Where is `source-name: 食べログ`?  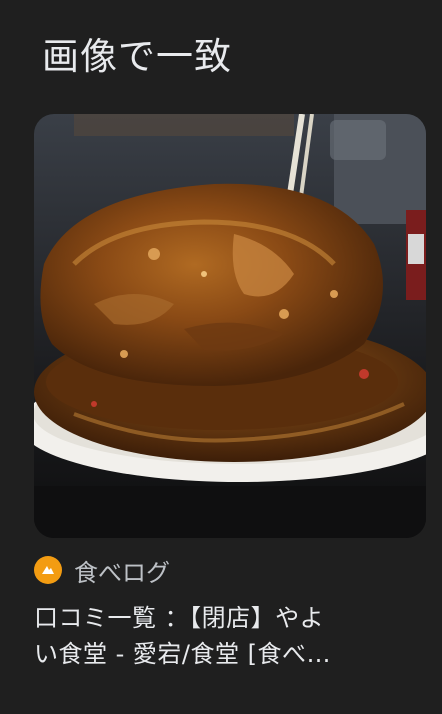 source-name: 食べログ is located at coordinates (122, 572).